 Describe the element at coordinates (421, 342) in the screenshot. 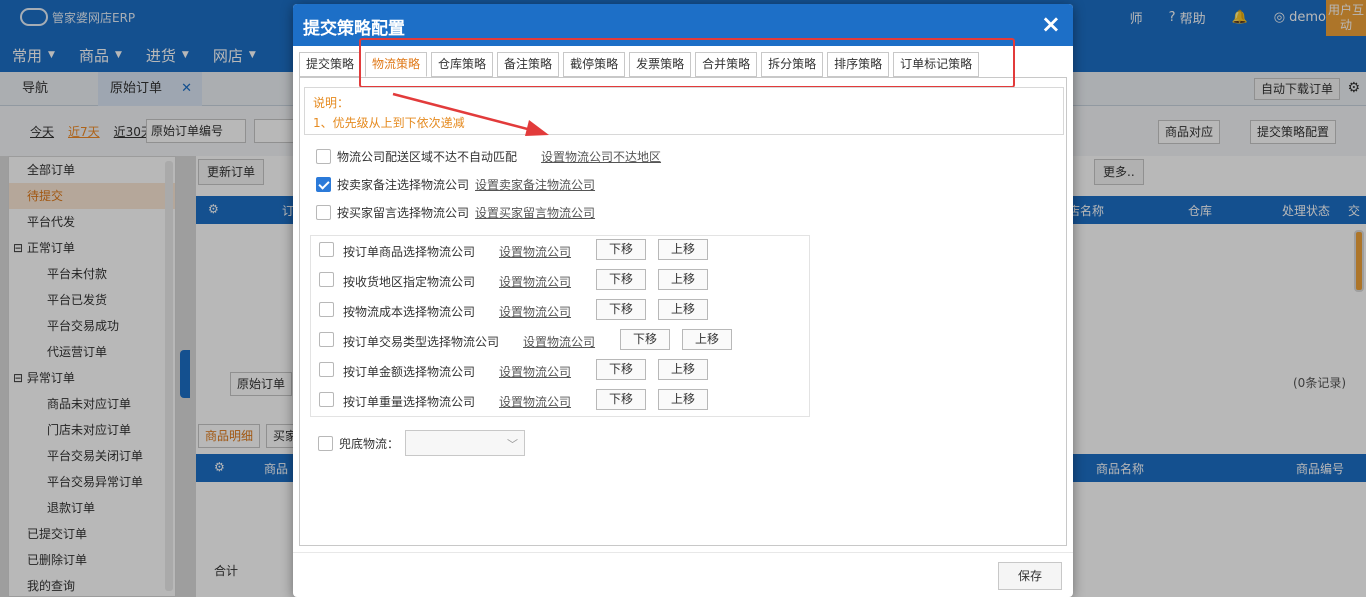

I see `priority-label: 按订单交易类型选择物流公司` at that location.